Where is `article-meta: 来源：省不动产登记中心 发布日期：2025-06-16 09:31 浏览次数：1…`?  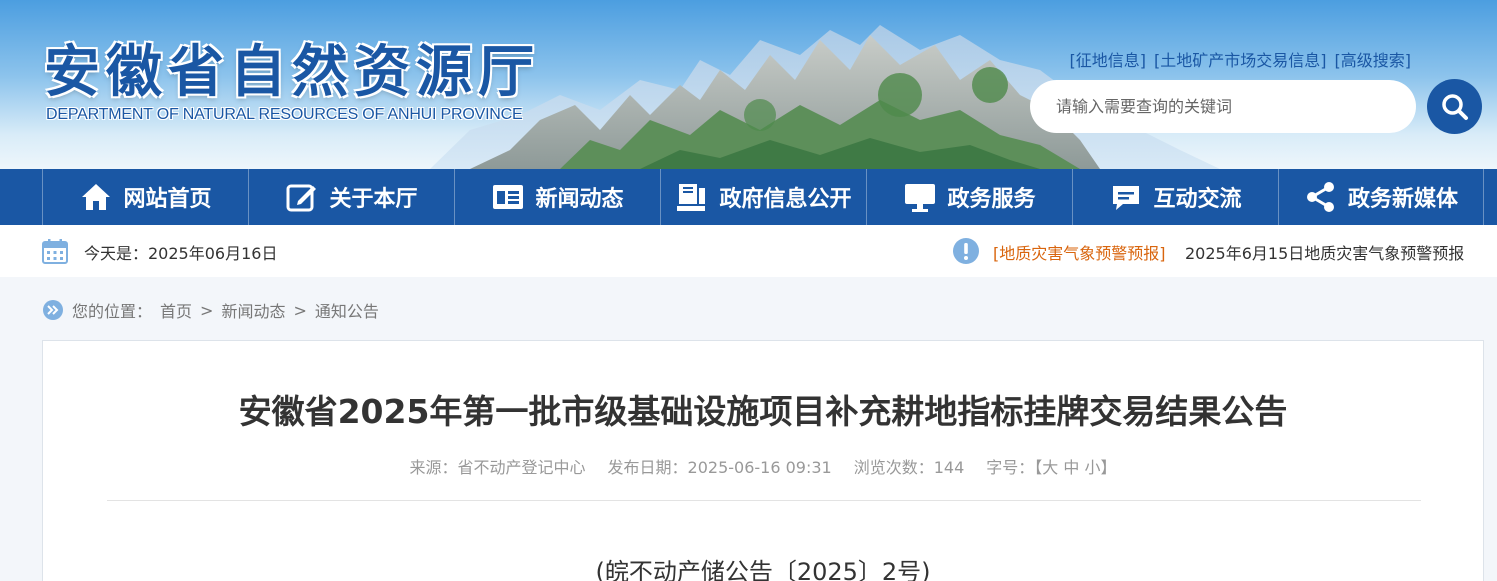 article-meta: 来源：省不动产登记中心 发布日期：2025-06-16 09:31 浏览次数：1… is located at coordinates (763, 466).